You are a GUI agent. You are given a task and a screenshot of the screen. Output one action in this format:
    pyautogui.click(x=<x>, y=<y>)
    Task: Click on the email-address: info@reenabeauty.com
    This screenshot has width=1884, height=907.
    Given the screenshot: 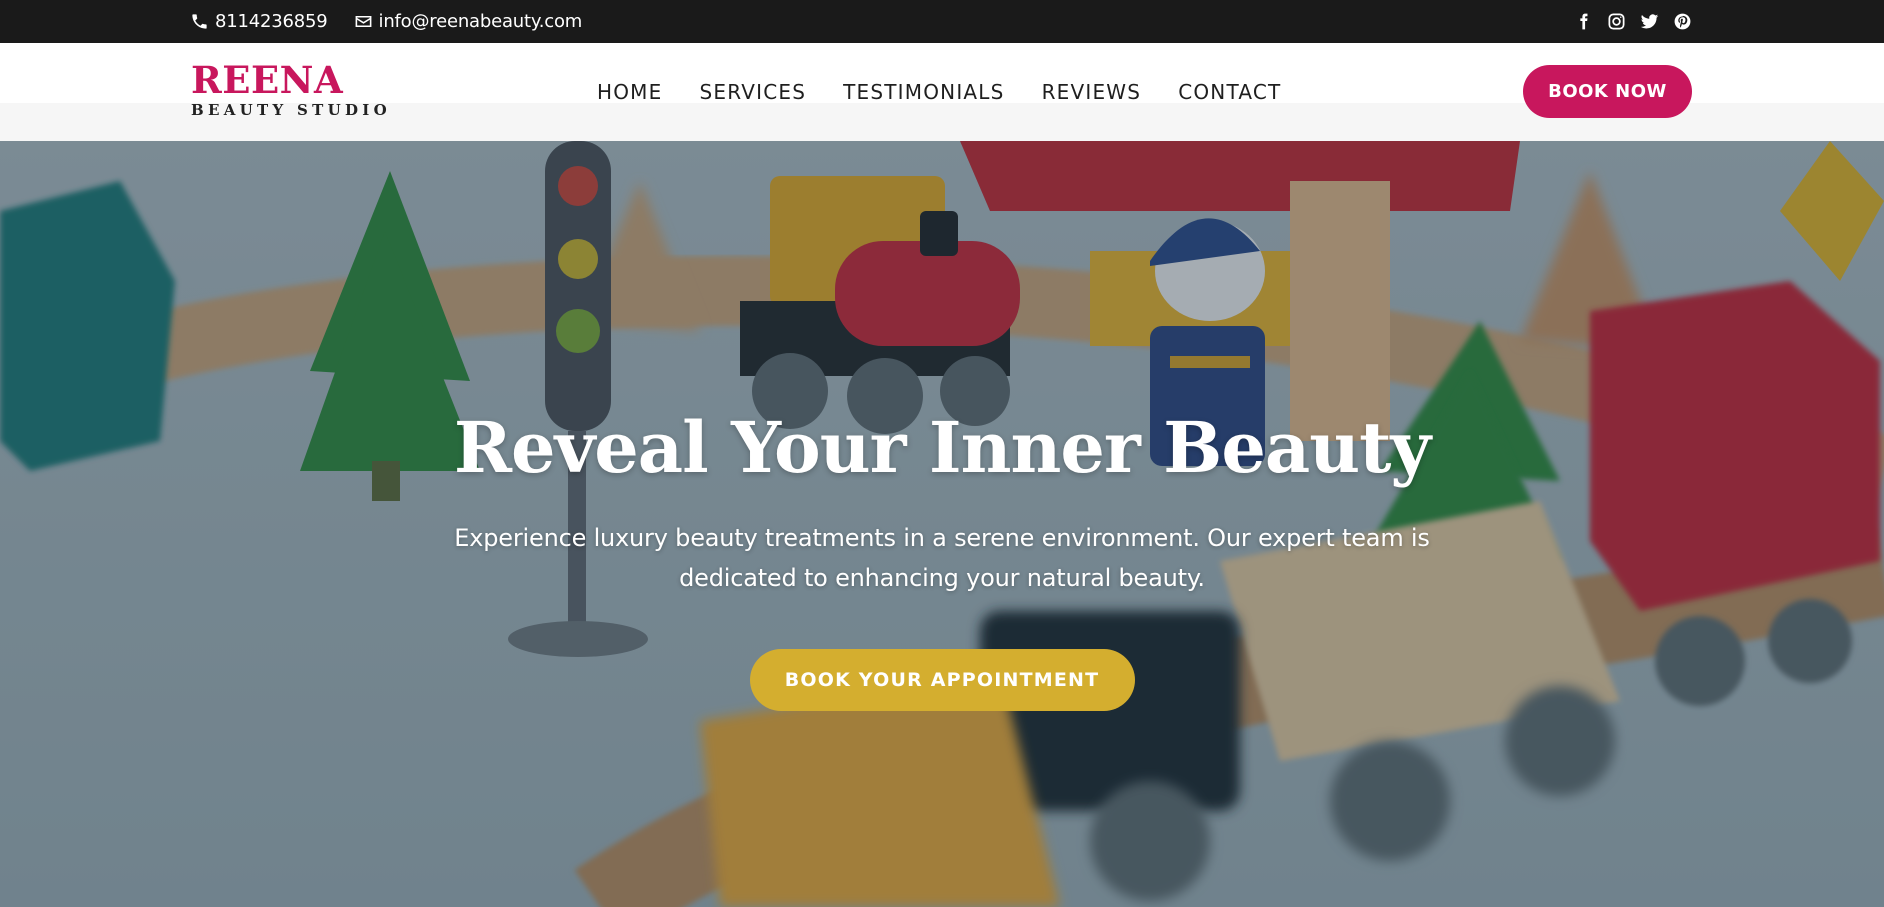 What is the action you would take?
    pyautogui.click(x=480, y=21)
    